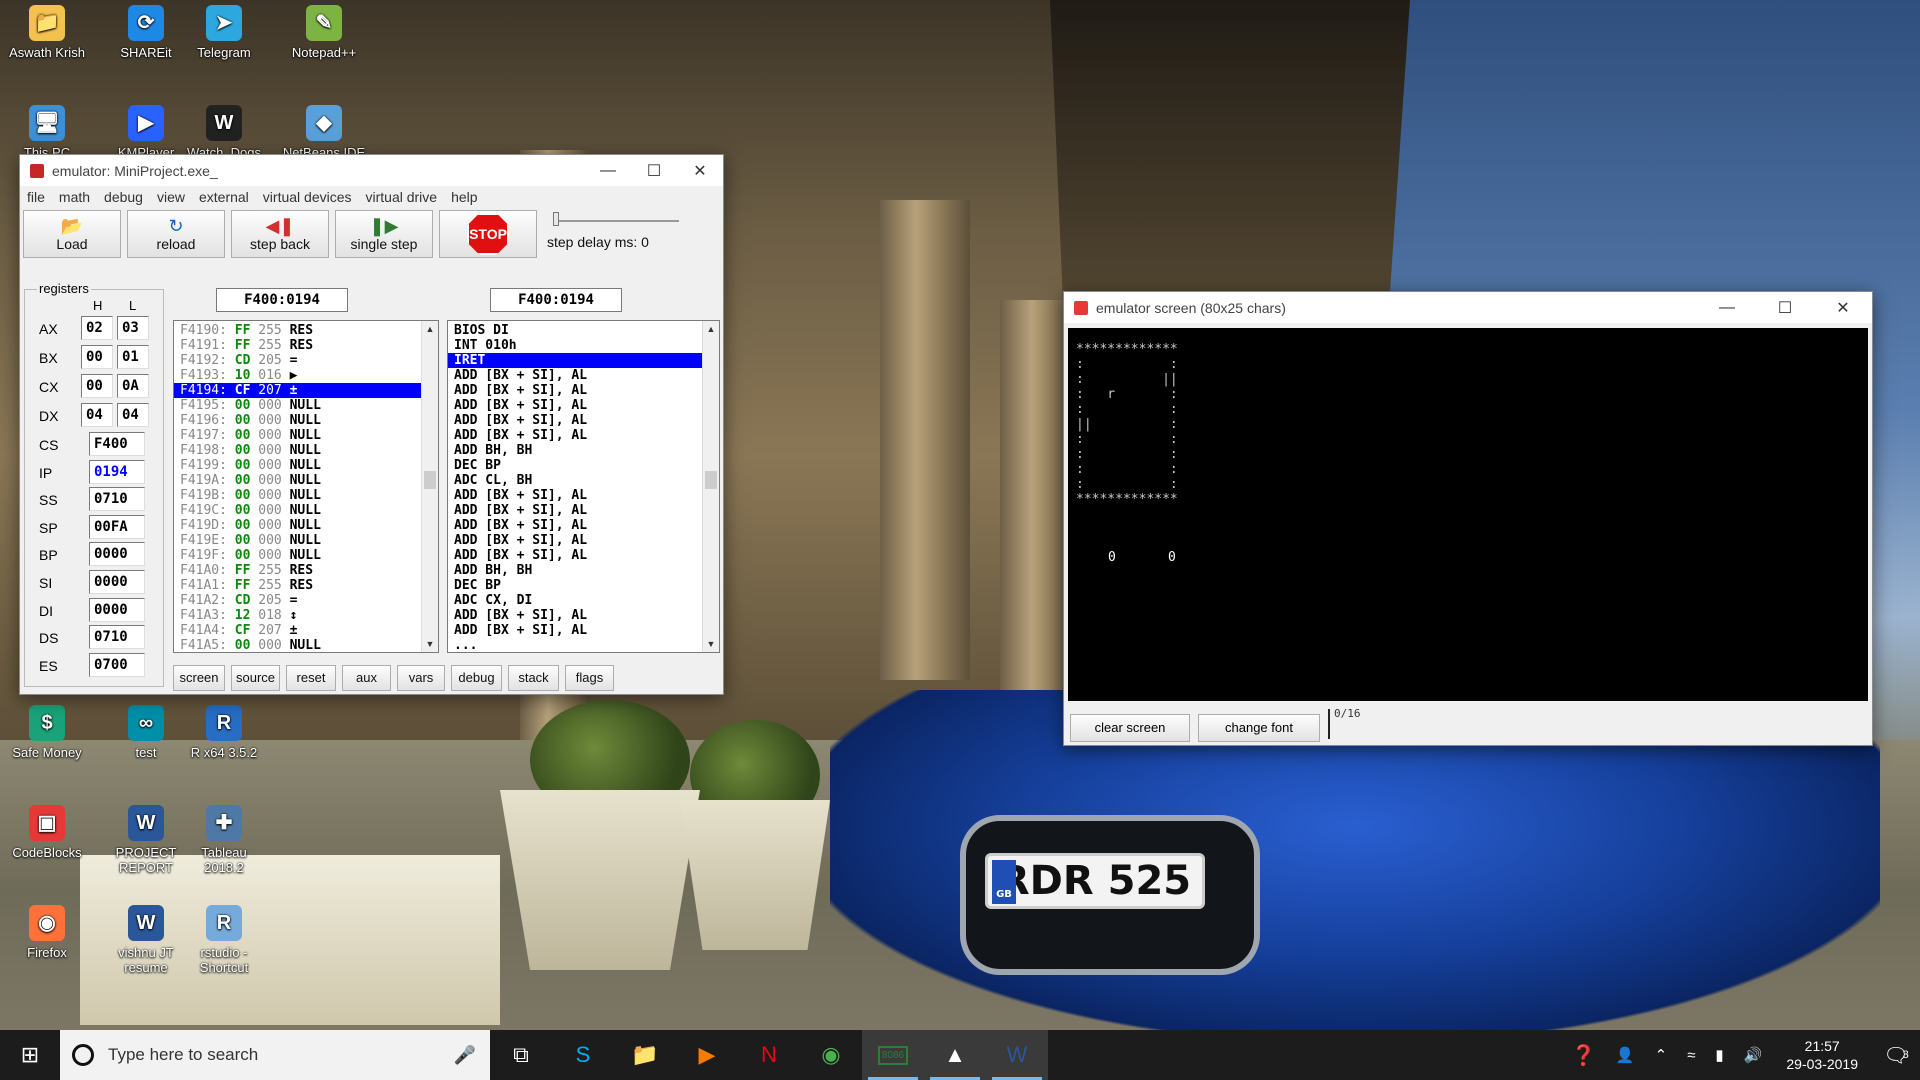 Image resolution: width=1920 pixels, height=1080 pixels. Describe the element at coordinates (384, 234) in the screenshot. I see `single-step-button: ❚▶ single step` at that location.